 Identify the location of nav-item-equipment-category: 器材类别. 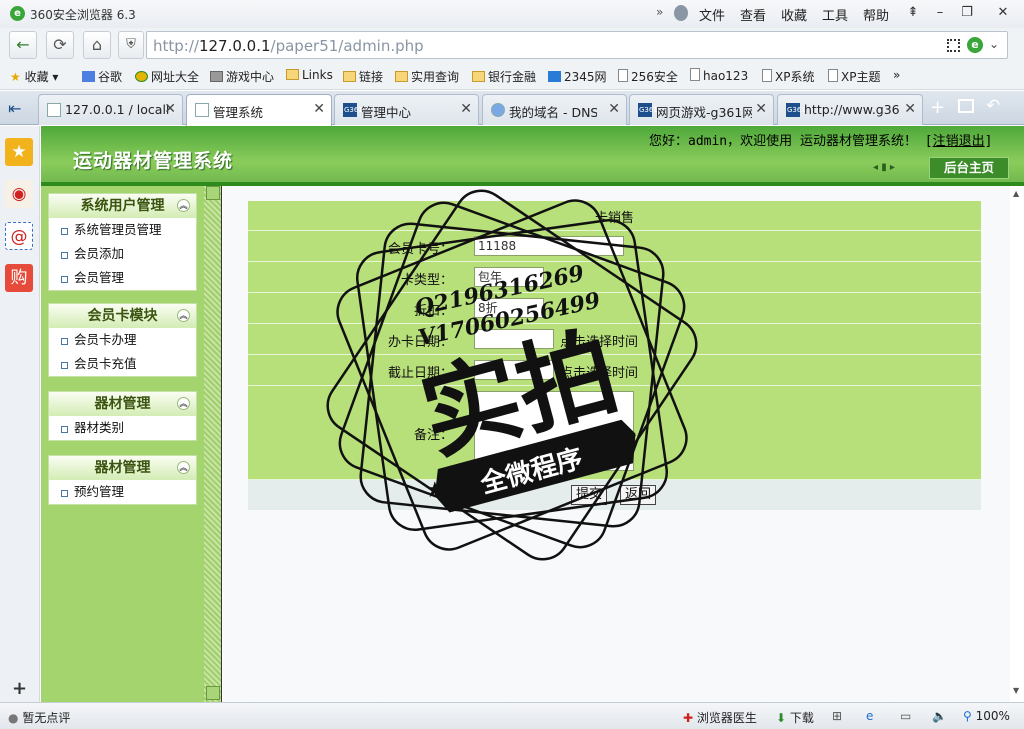
(122, 428).